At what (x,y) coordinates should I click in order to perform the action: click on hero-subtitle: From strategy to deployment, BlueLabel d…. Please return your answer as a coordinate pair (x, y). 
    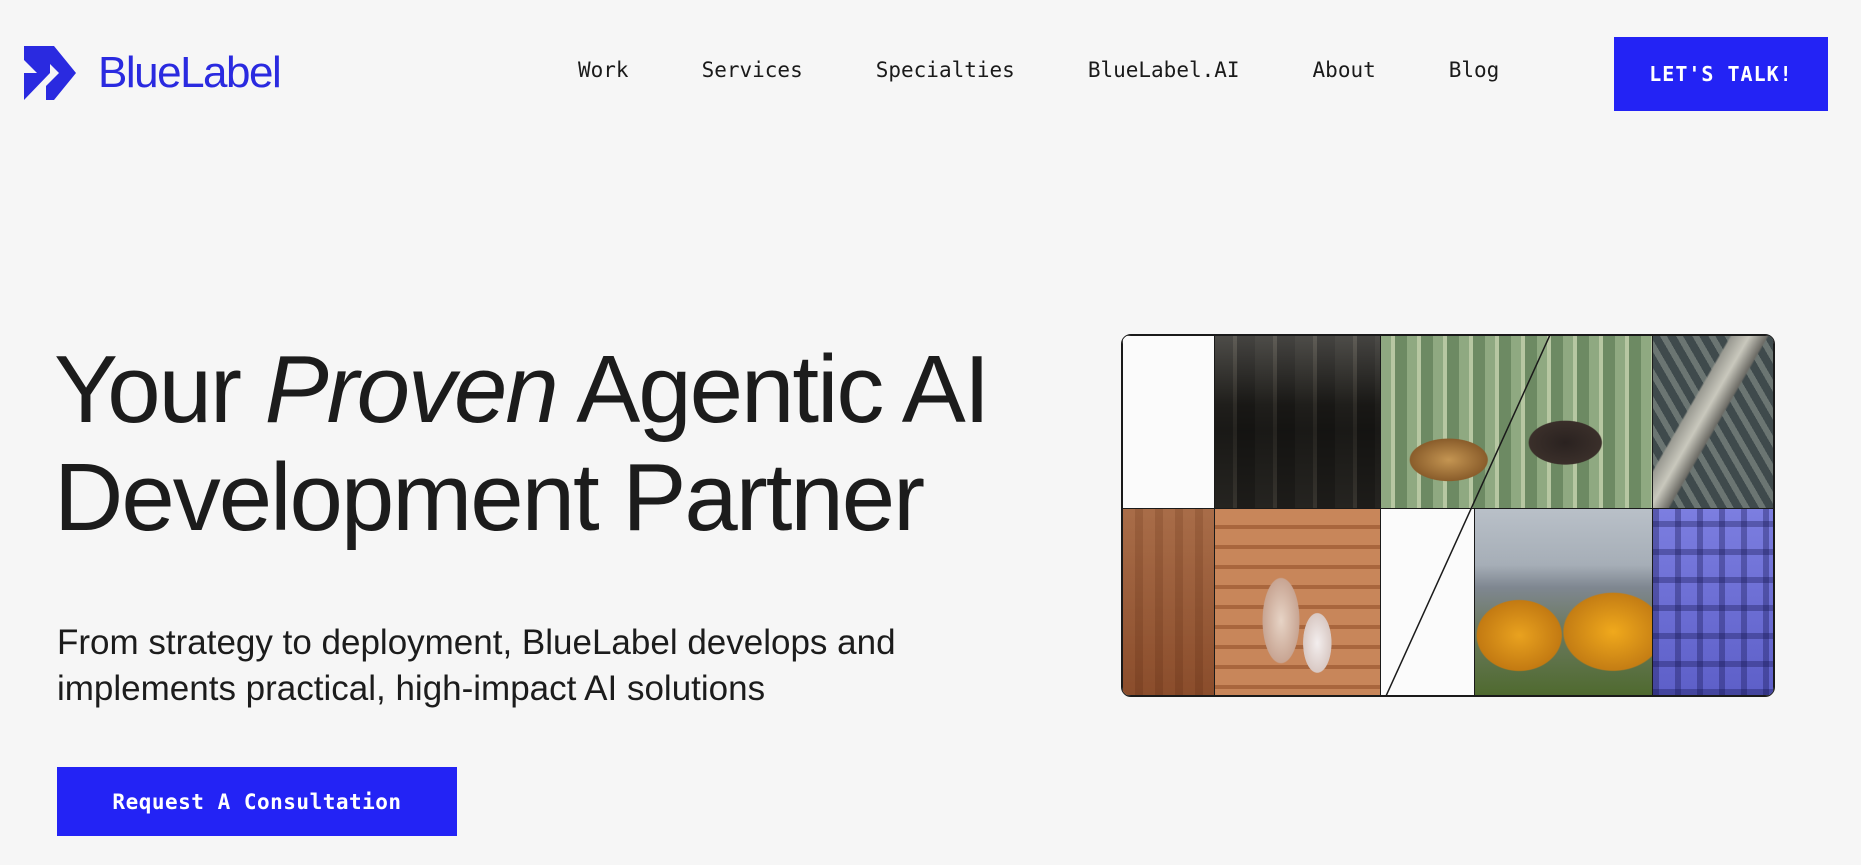
    Looking at the image, I should click on (537, 666).